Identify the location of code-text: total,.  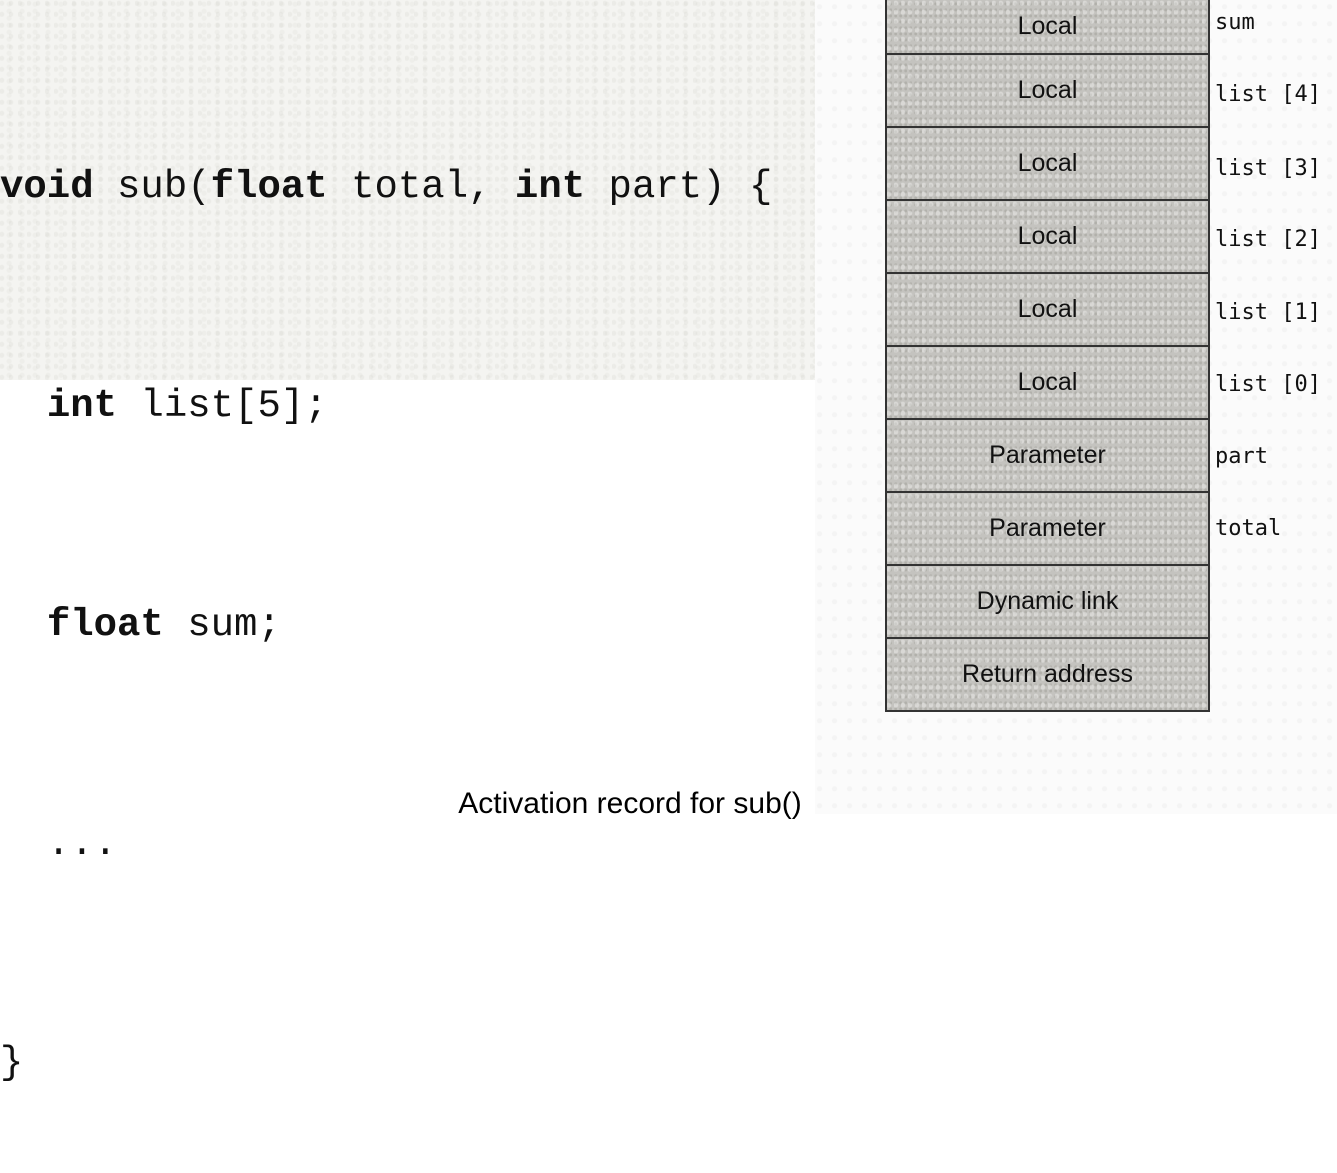
(421, 187).